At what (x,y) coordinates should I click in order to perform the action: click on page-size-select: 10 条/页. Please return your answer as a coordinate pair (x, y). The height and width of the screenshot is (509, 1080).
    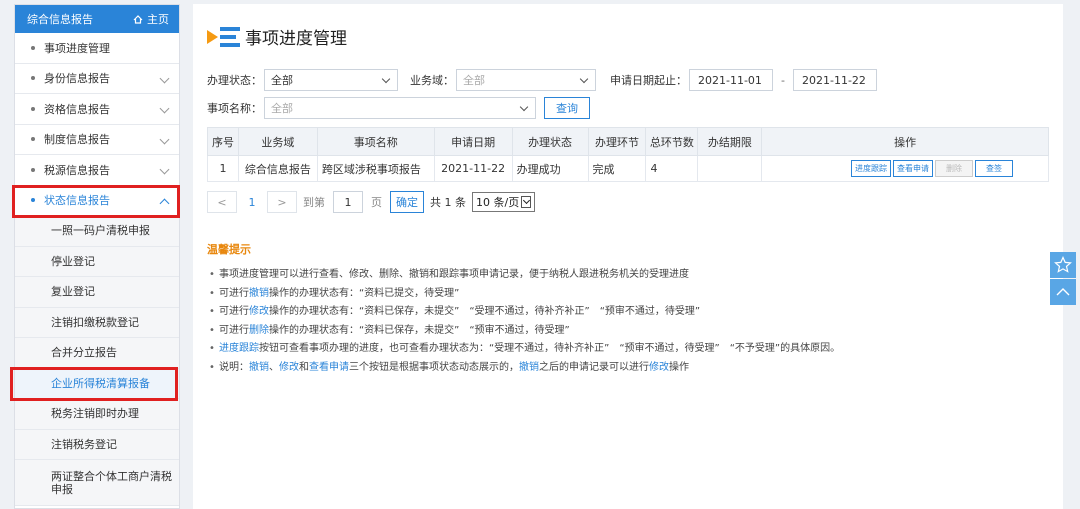
    Looking at the image, I should click on (504, 202).